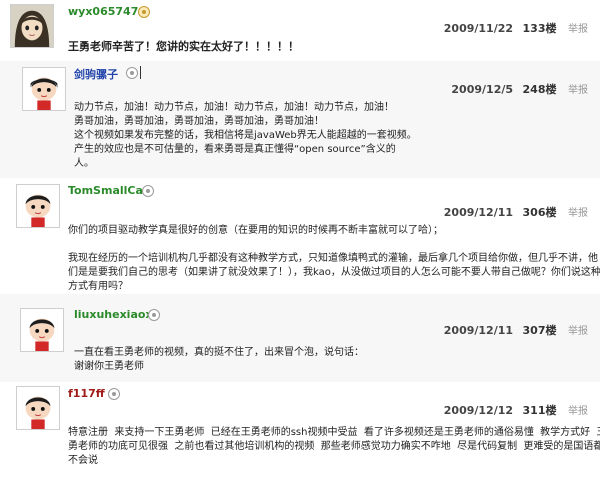  What do you see at coordinates (519, 89) in the screenshot?
I see `post-meta: 2009/12/5 248楼 举报` at bounding box center [519, 89].